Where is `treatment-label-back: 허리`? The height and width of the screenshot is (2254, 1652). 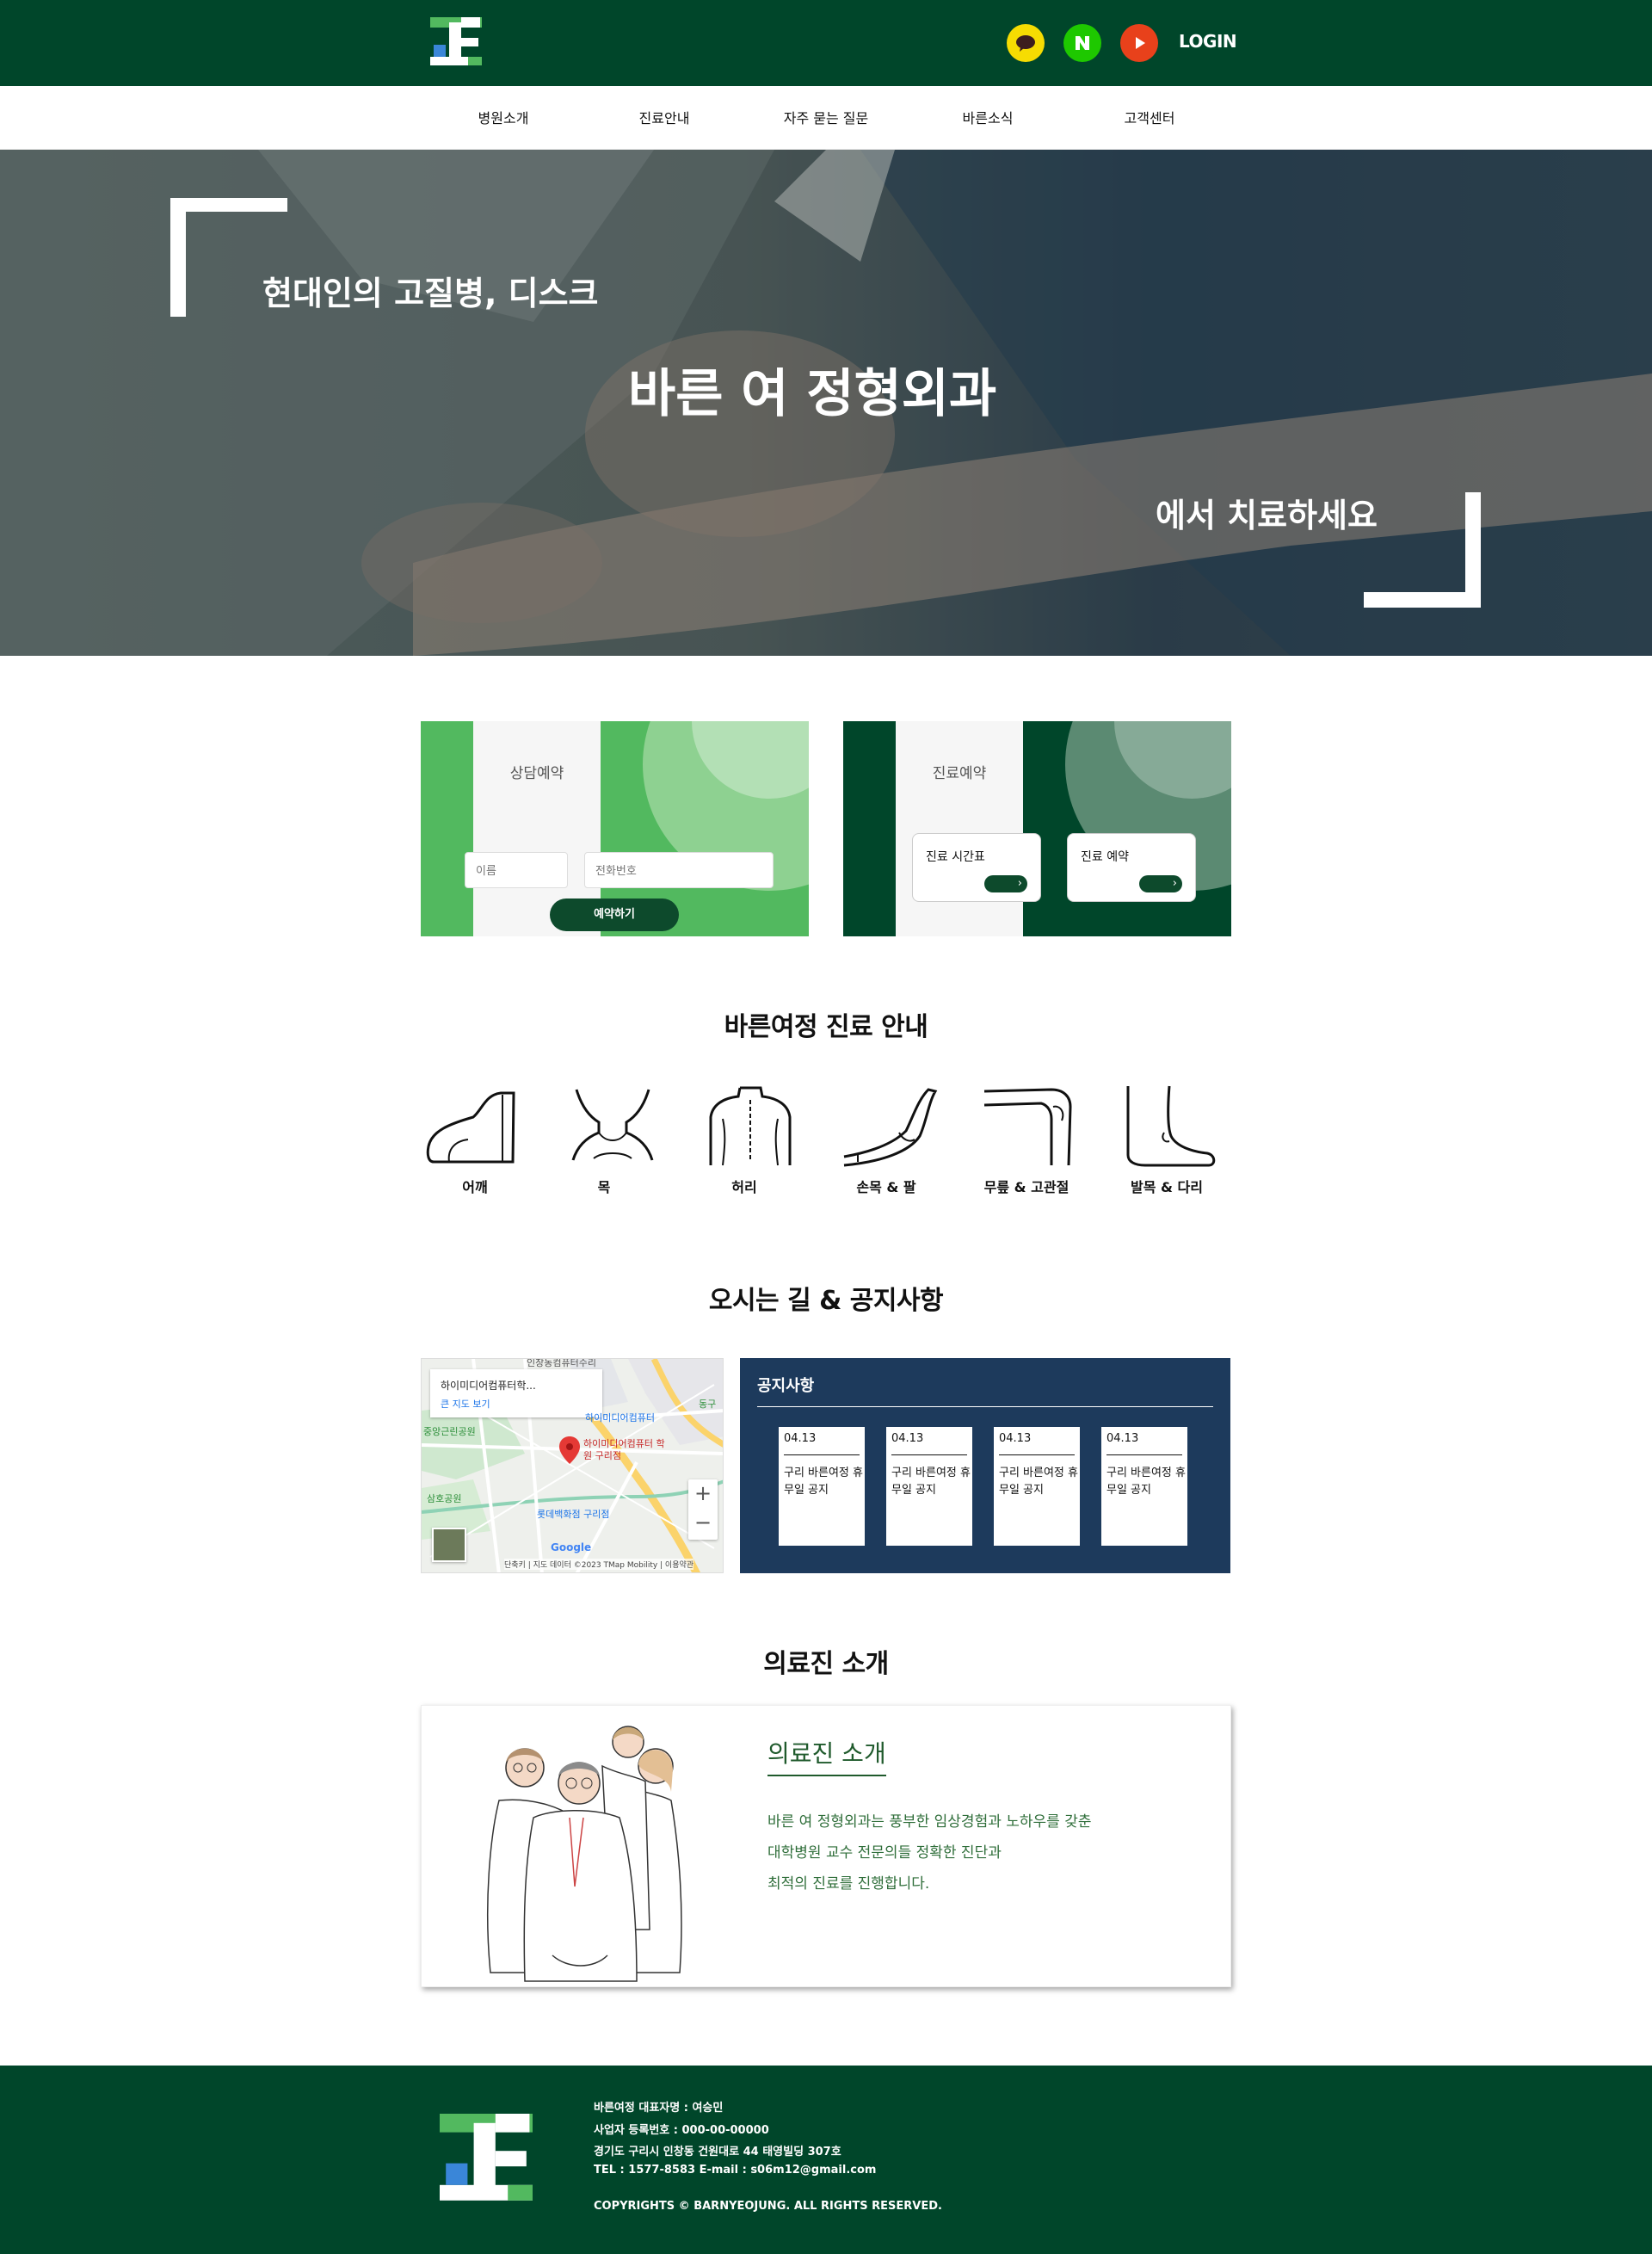
treatment-label-back: 허리 is located at coordinates (744, 1187).